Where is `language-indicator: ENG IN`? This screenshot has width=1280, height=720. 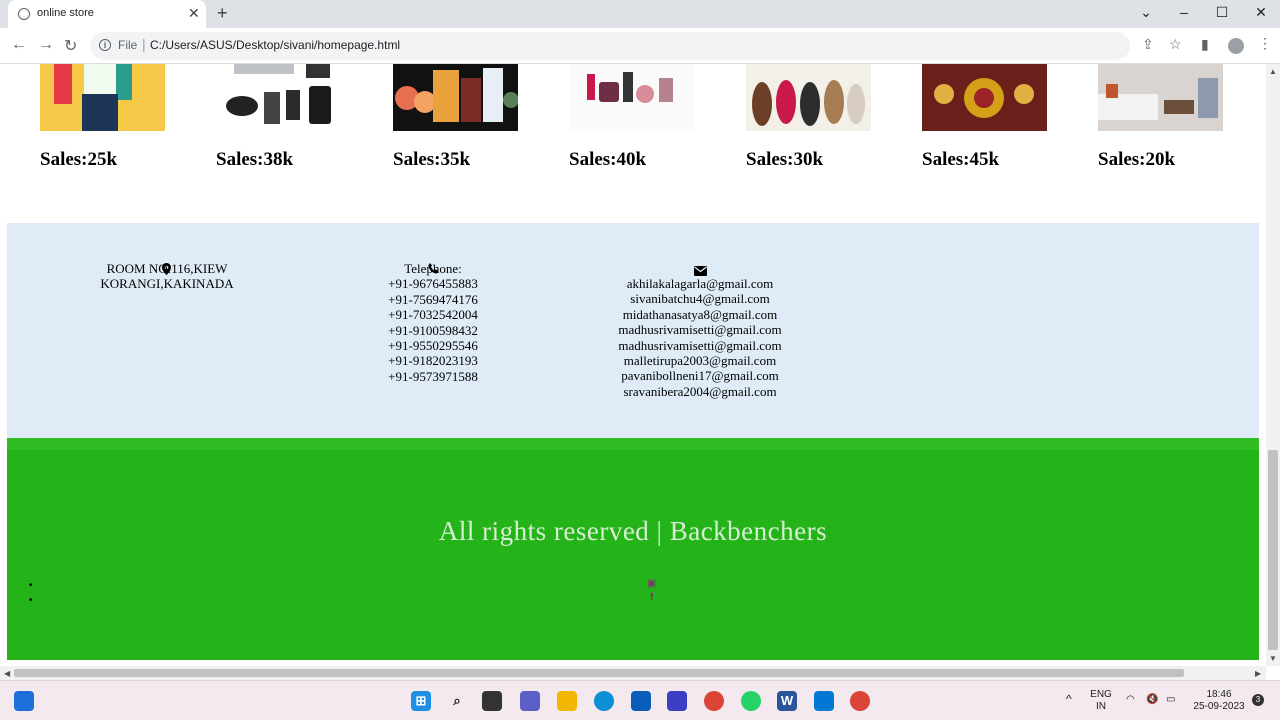 language-indicator: ENG IN is located at coordinates (1101, 701).